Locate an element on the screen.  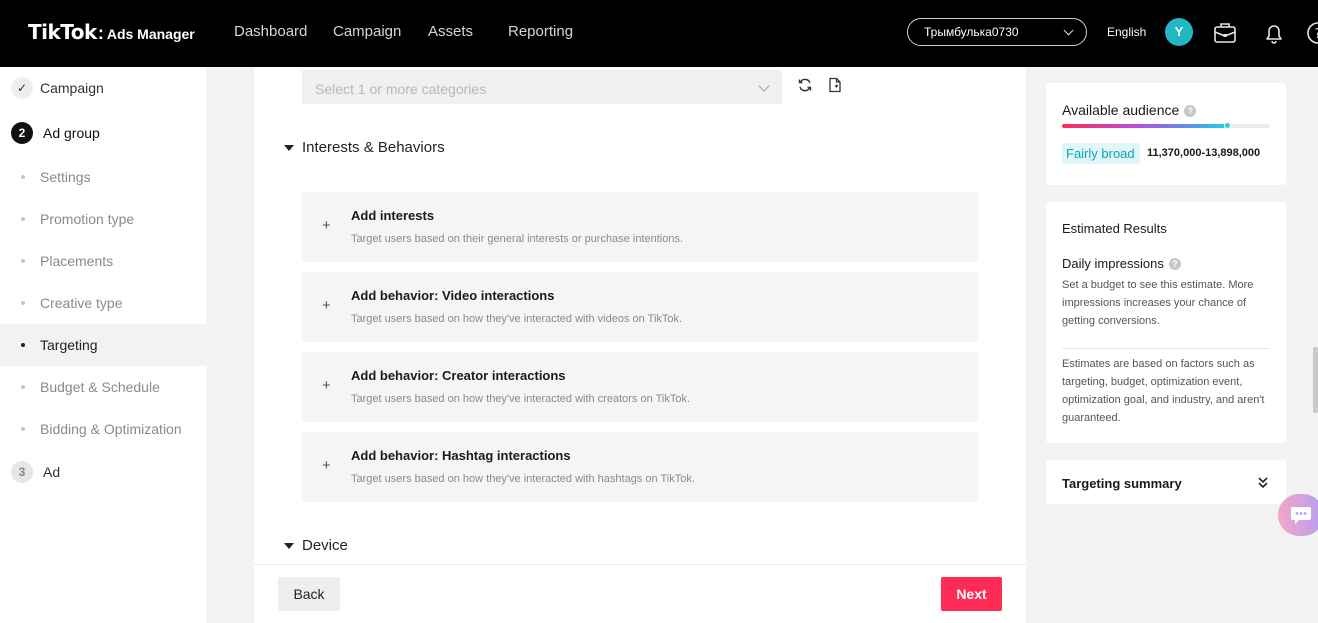
audience-title-row: Available audience? is located at coordinates (1129, 110).